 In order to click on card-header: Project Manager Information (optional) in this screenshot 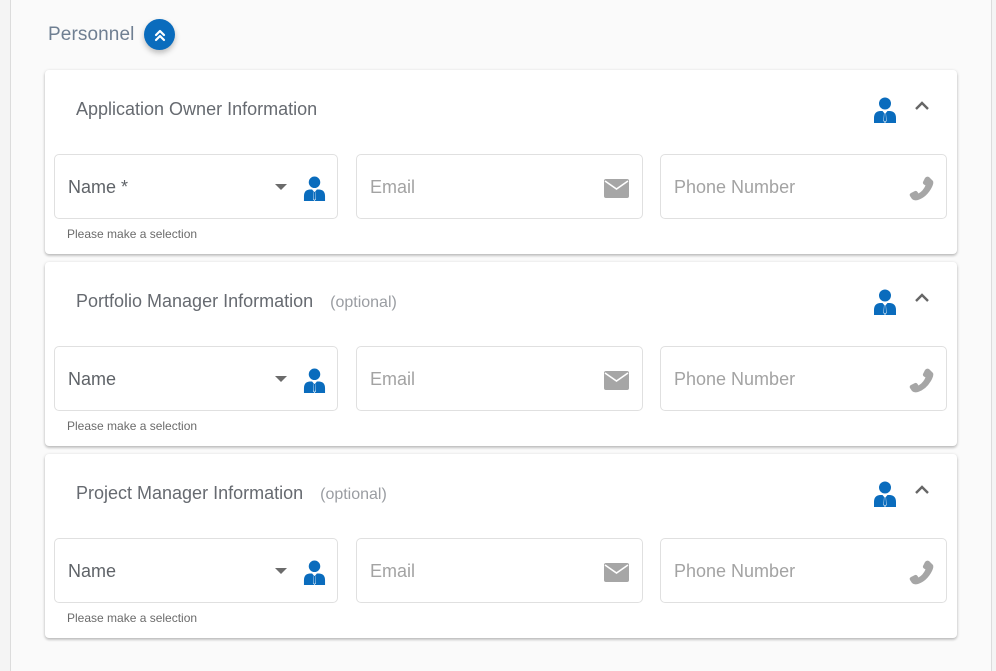, I will do `click(501, 493)`.